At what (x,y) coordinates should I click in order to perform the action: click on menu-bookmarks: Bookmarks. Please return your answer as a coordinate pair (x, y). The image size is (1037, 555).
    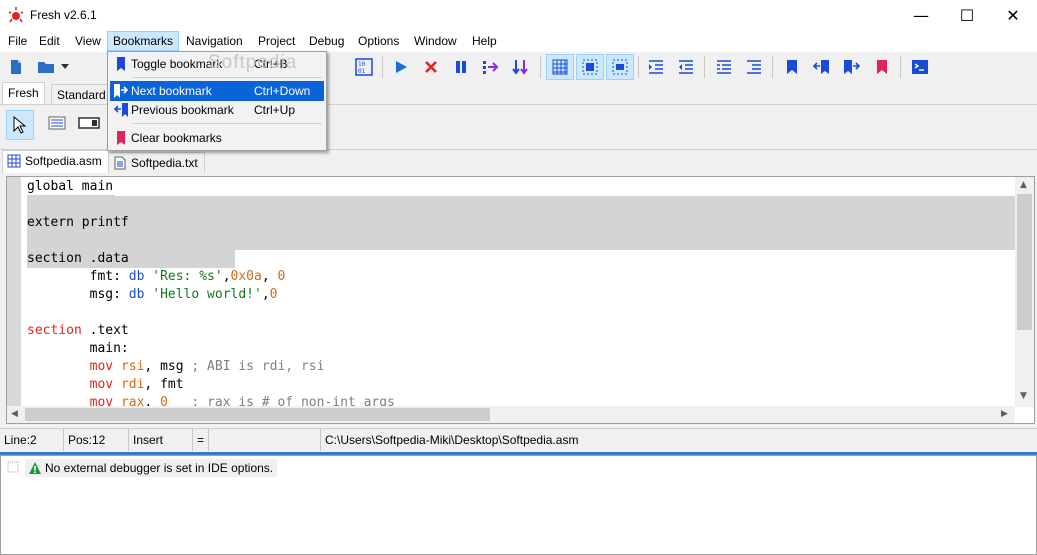
    Looking at the image, I should click on (143, 41).